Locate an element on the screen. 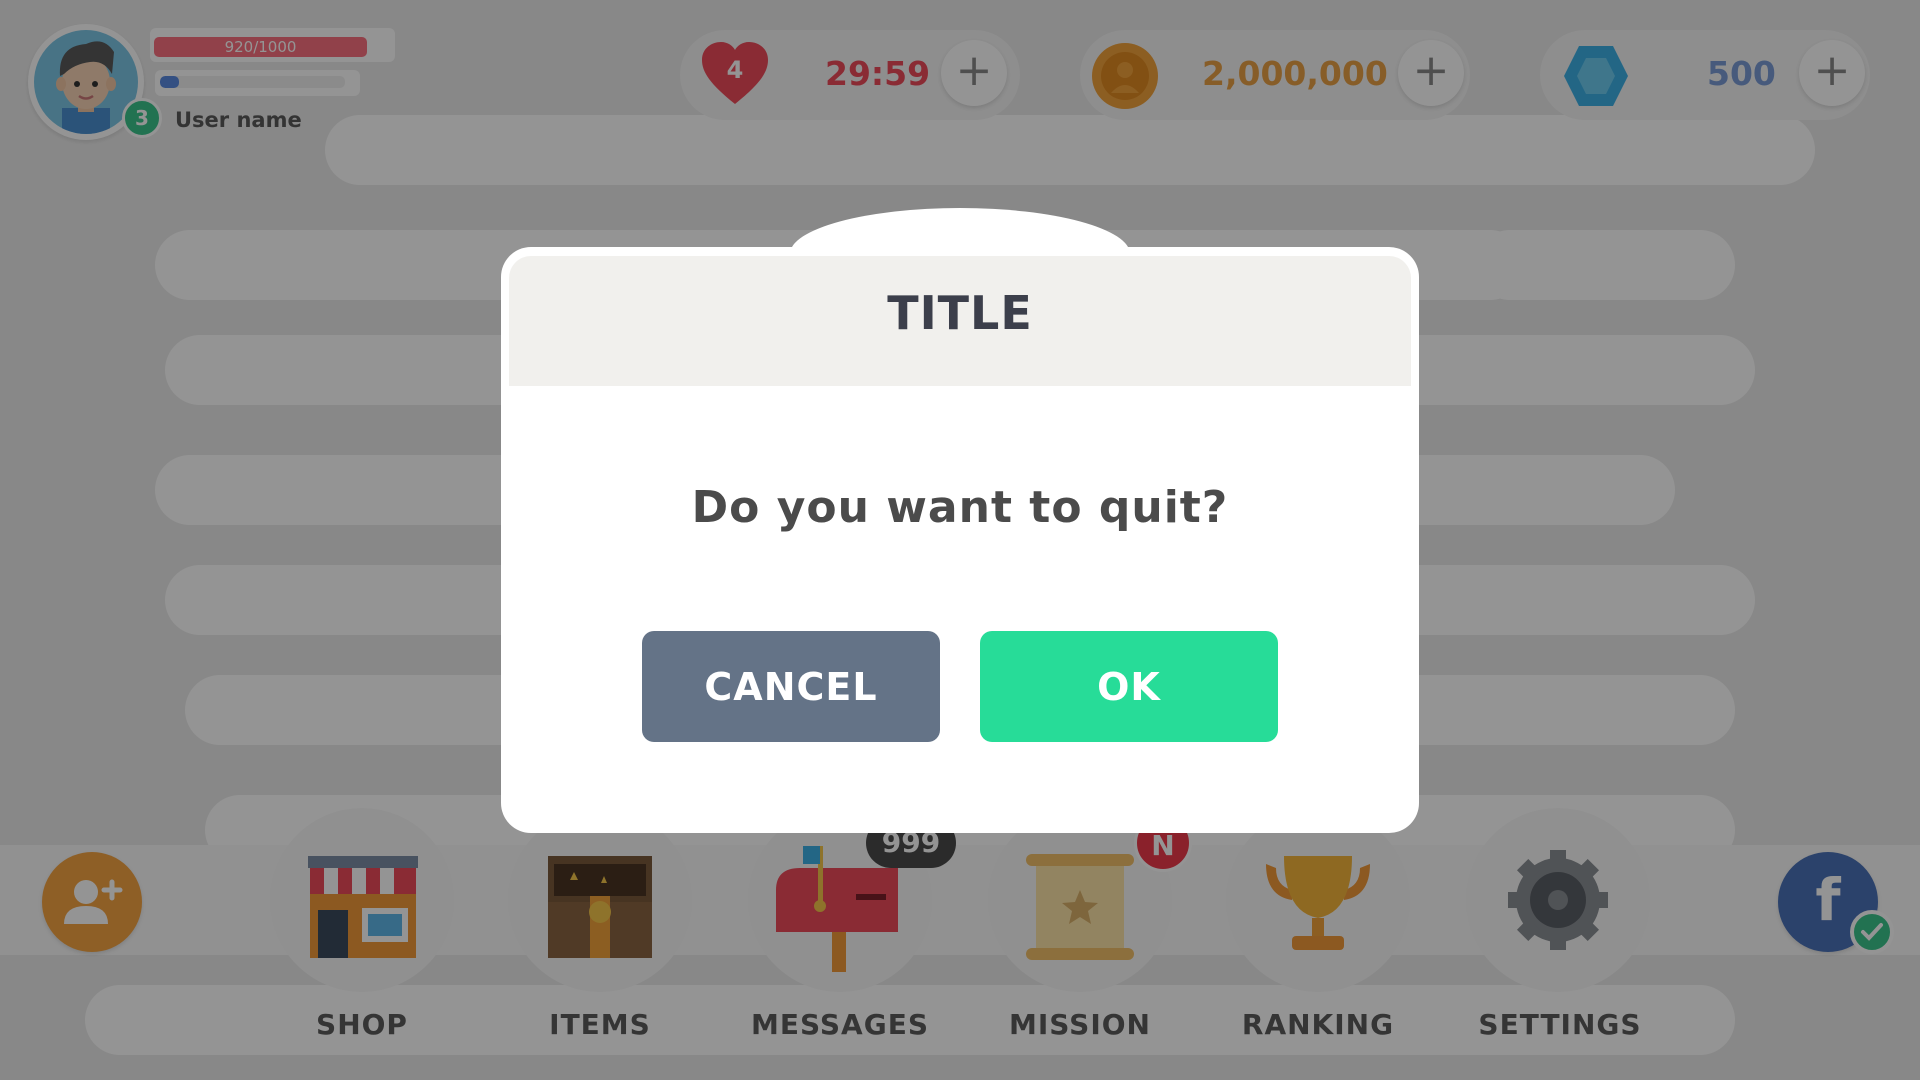  ok-button: OK is located at coordinates (1129, 686).